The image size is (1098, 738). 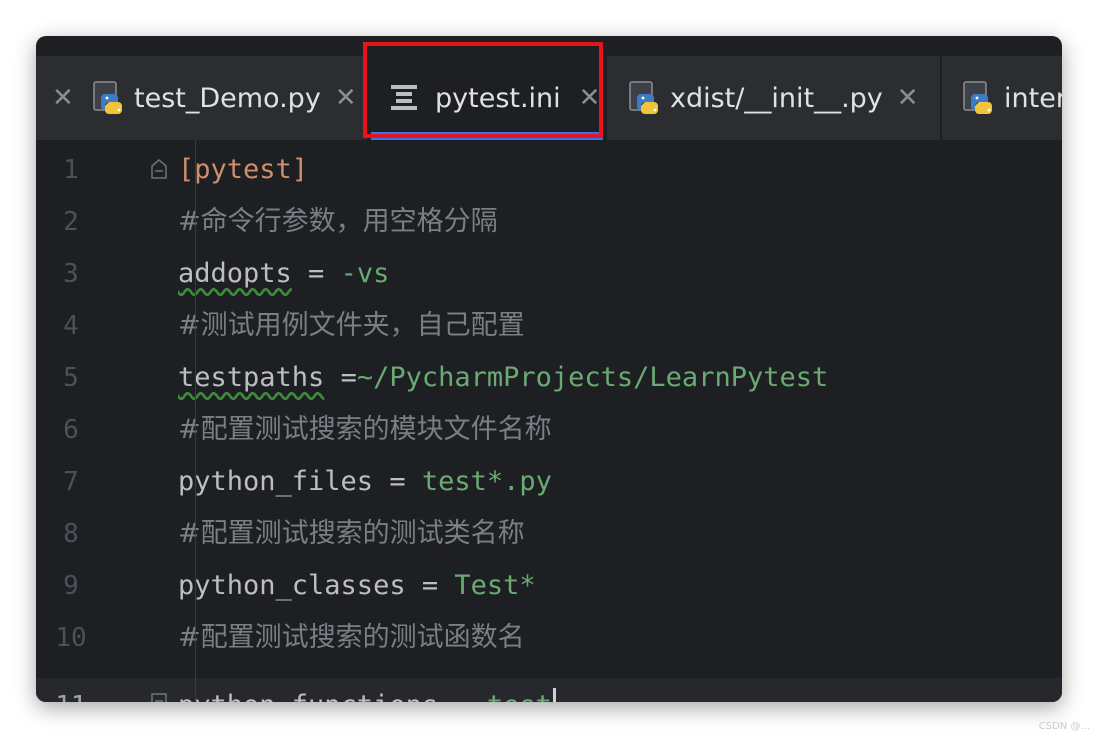 I want to click on config-value: Test*, so click(x=495, y=585).